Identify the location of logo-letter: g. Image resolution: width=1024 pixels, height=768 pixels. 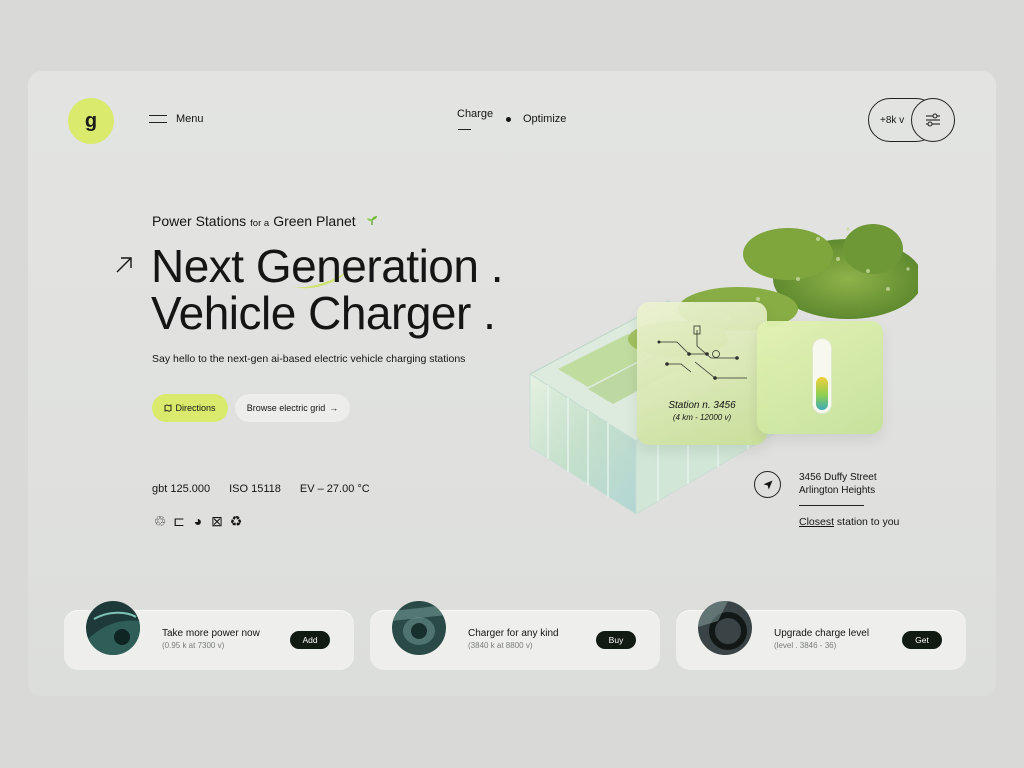
(91, 120).